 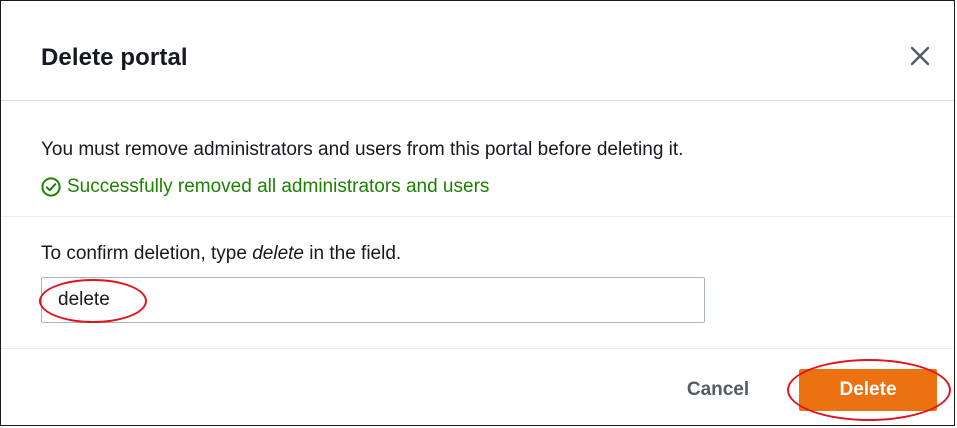 I want to click on close-icon, so click(x=920, y=56).